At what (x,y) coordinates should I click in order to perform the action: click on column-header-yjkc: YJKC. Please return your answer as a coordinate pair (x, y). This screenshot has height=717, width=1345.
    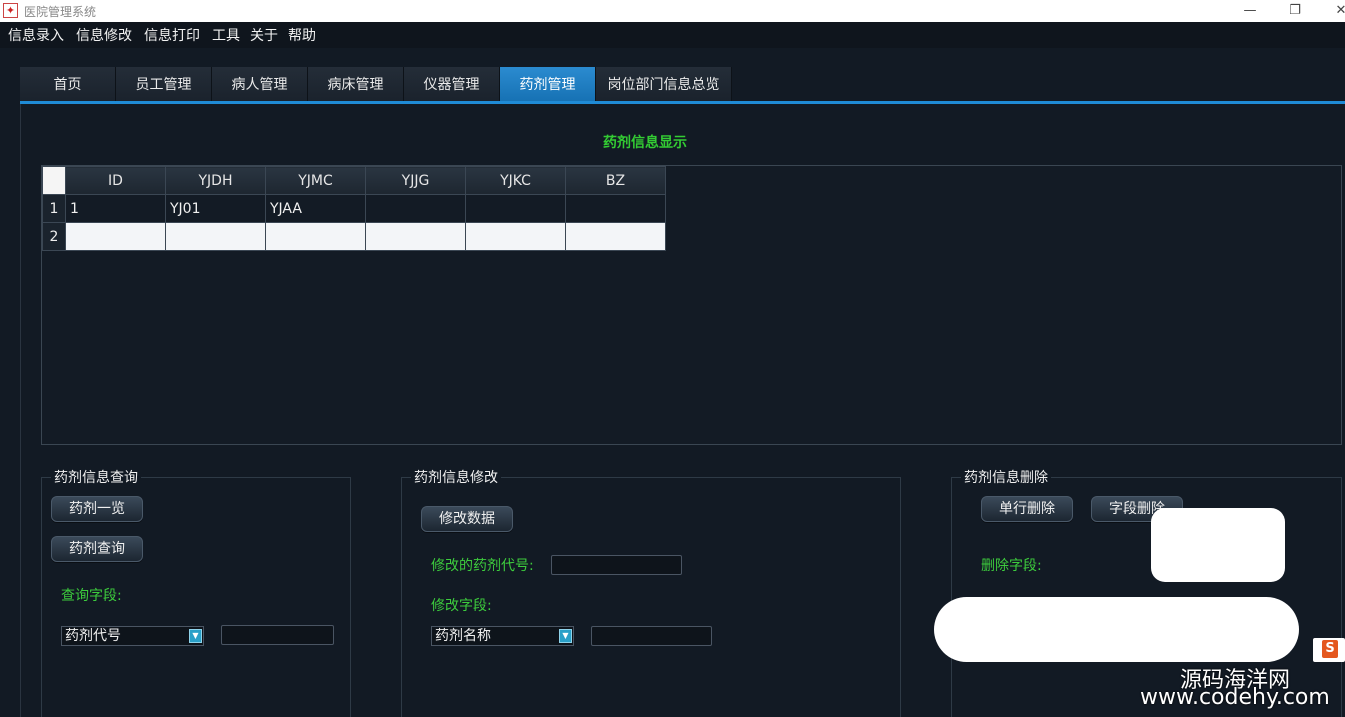
    Looking at the image, I should click on (515, 180).